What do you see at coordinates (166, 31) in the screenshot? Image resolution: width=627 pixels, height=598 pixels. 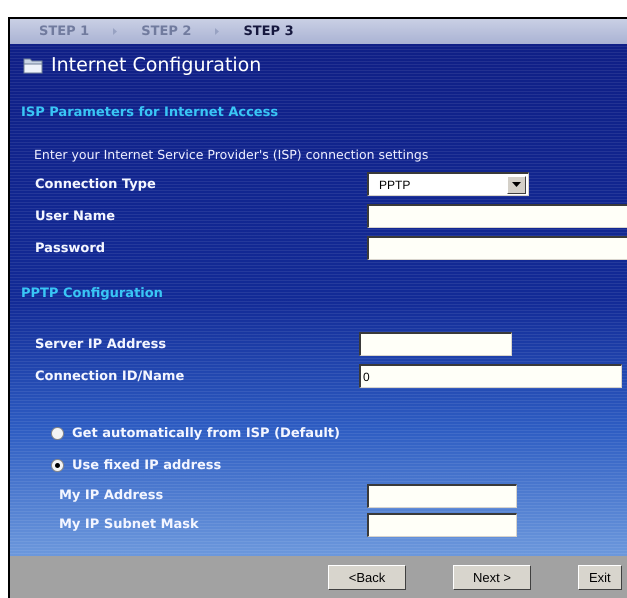 I see `step-label: STEP 2` at bounding box center [166, 31].